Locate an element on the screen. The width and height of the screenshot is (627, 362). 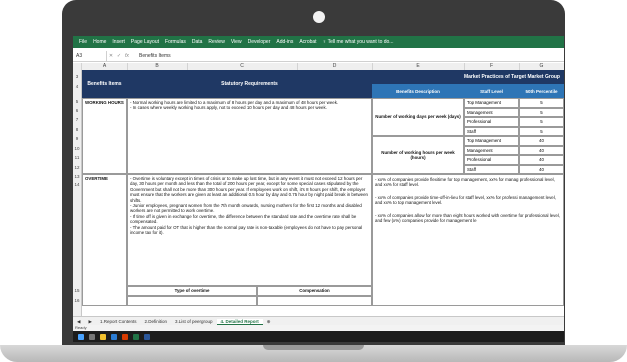
row-header: 11 is located at coordinates (77, 157).